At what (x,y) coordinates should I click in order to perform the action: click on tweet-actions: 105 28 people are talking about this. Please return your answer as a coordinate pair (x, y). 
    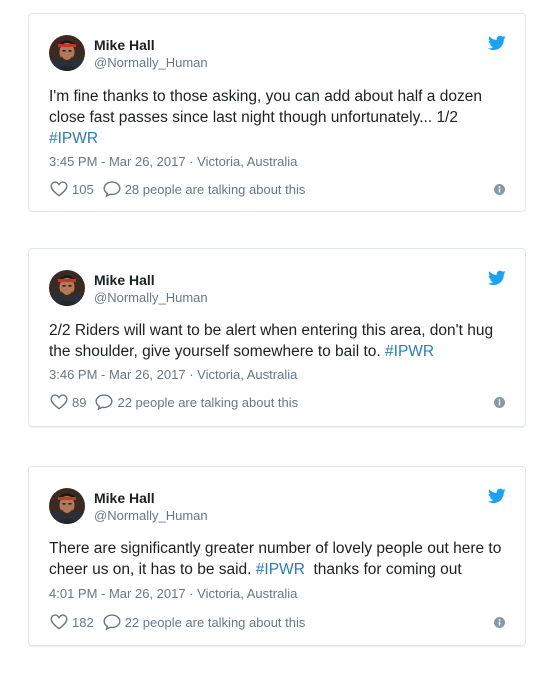
    Looking at the image, I should click on (277, 189).